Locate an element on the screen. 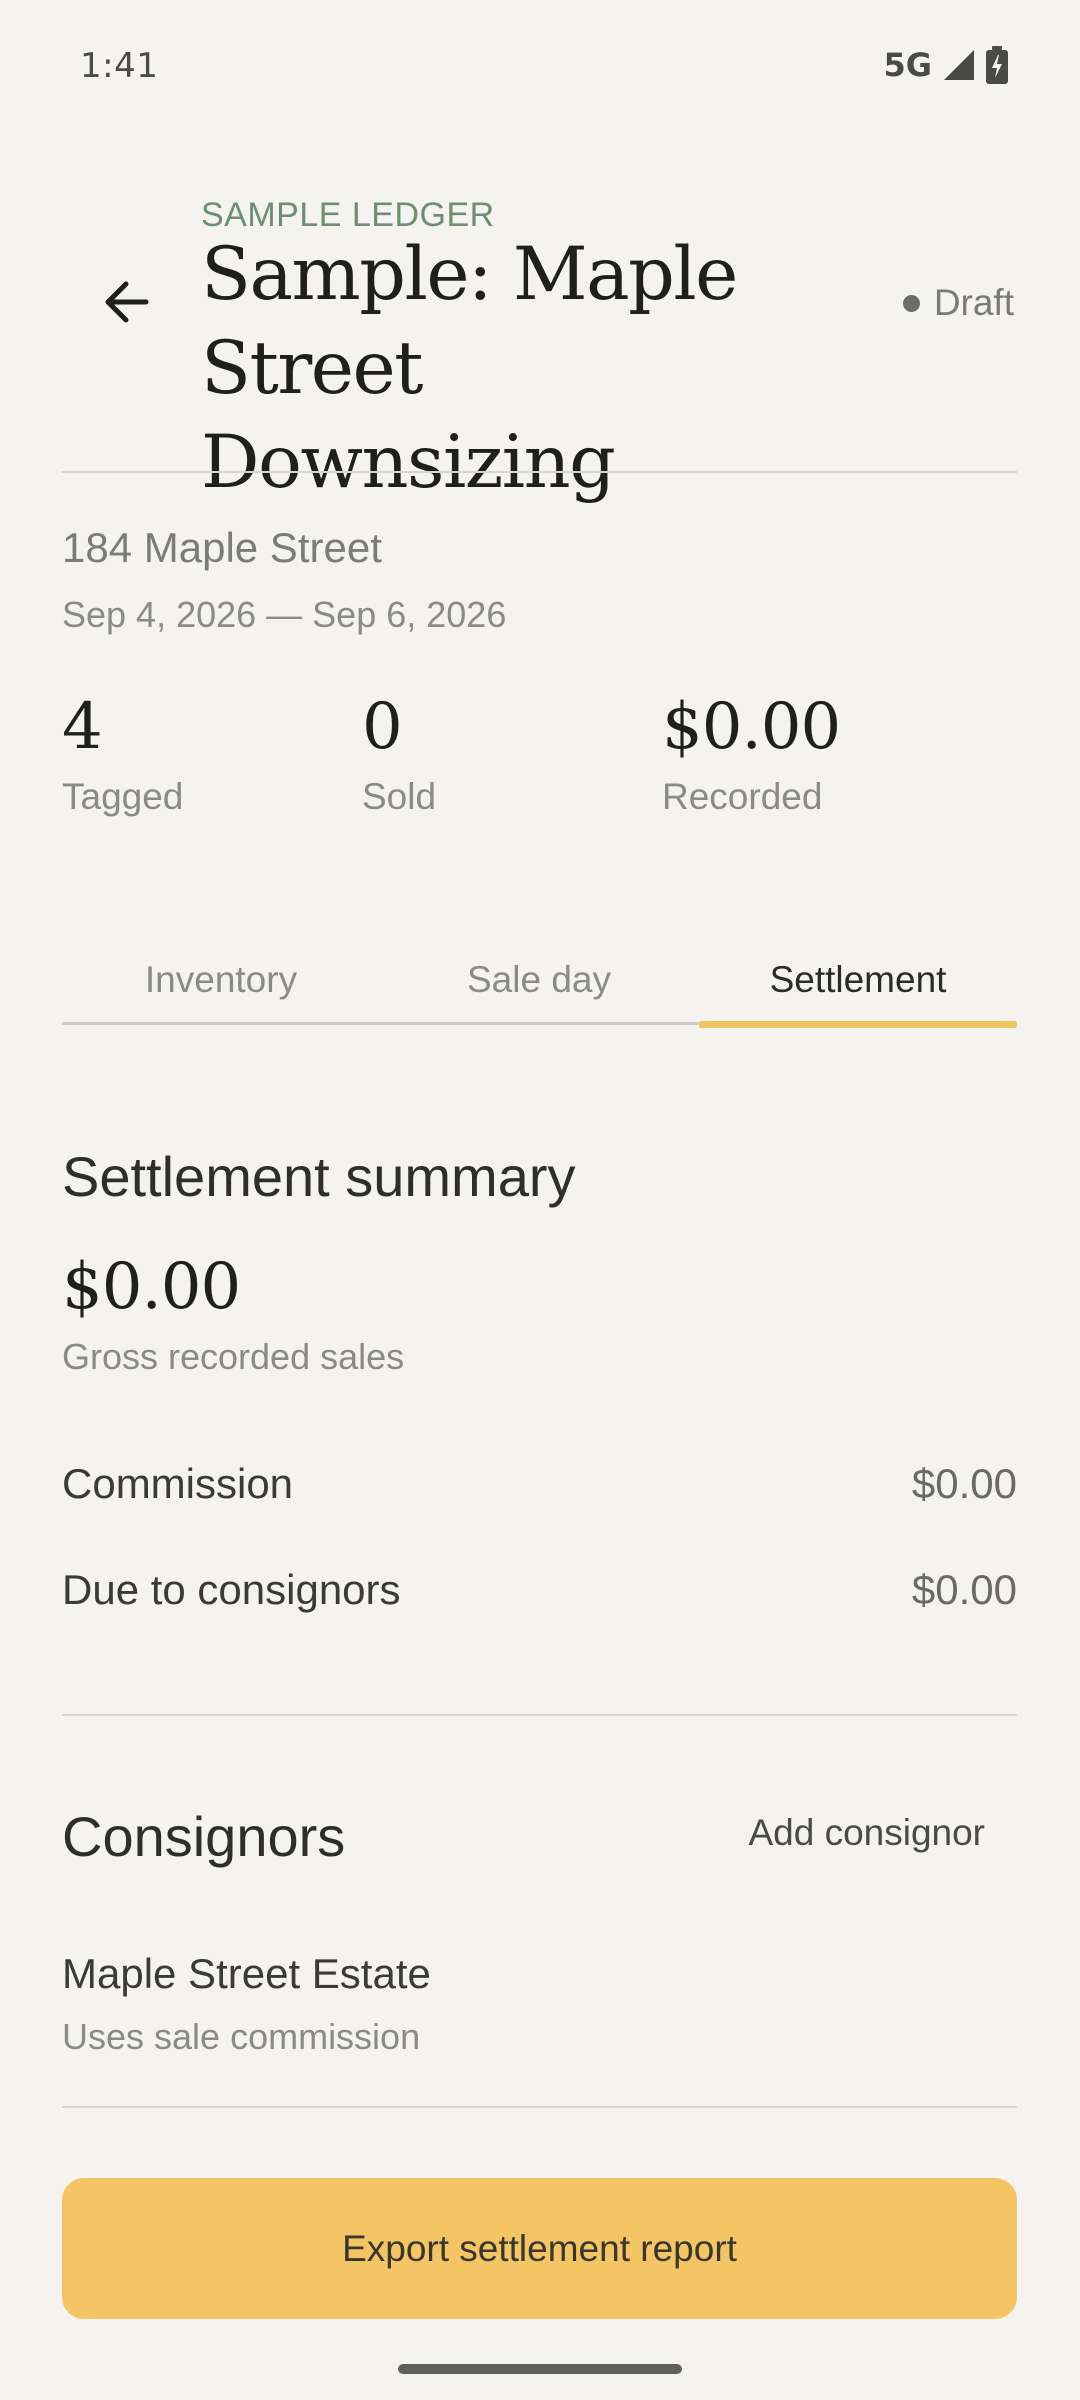 Image resolution: width=1080 pixels, height=2400 pixels. network-type: 5G is located at coordinates (907, 65).